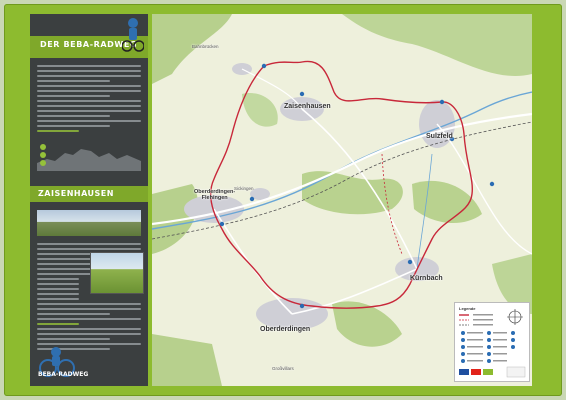  What do you see at coordinates (426, 278) in the screenshot?
I see `place-kuernbach: Kürnbach` at bounding box center [426, 278].